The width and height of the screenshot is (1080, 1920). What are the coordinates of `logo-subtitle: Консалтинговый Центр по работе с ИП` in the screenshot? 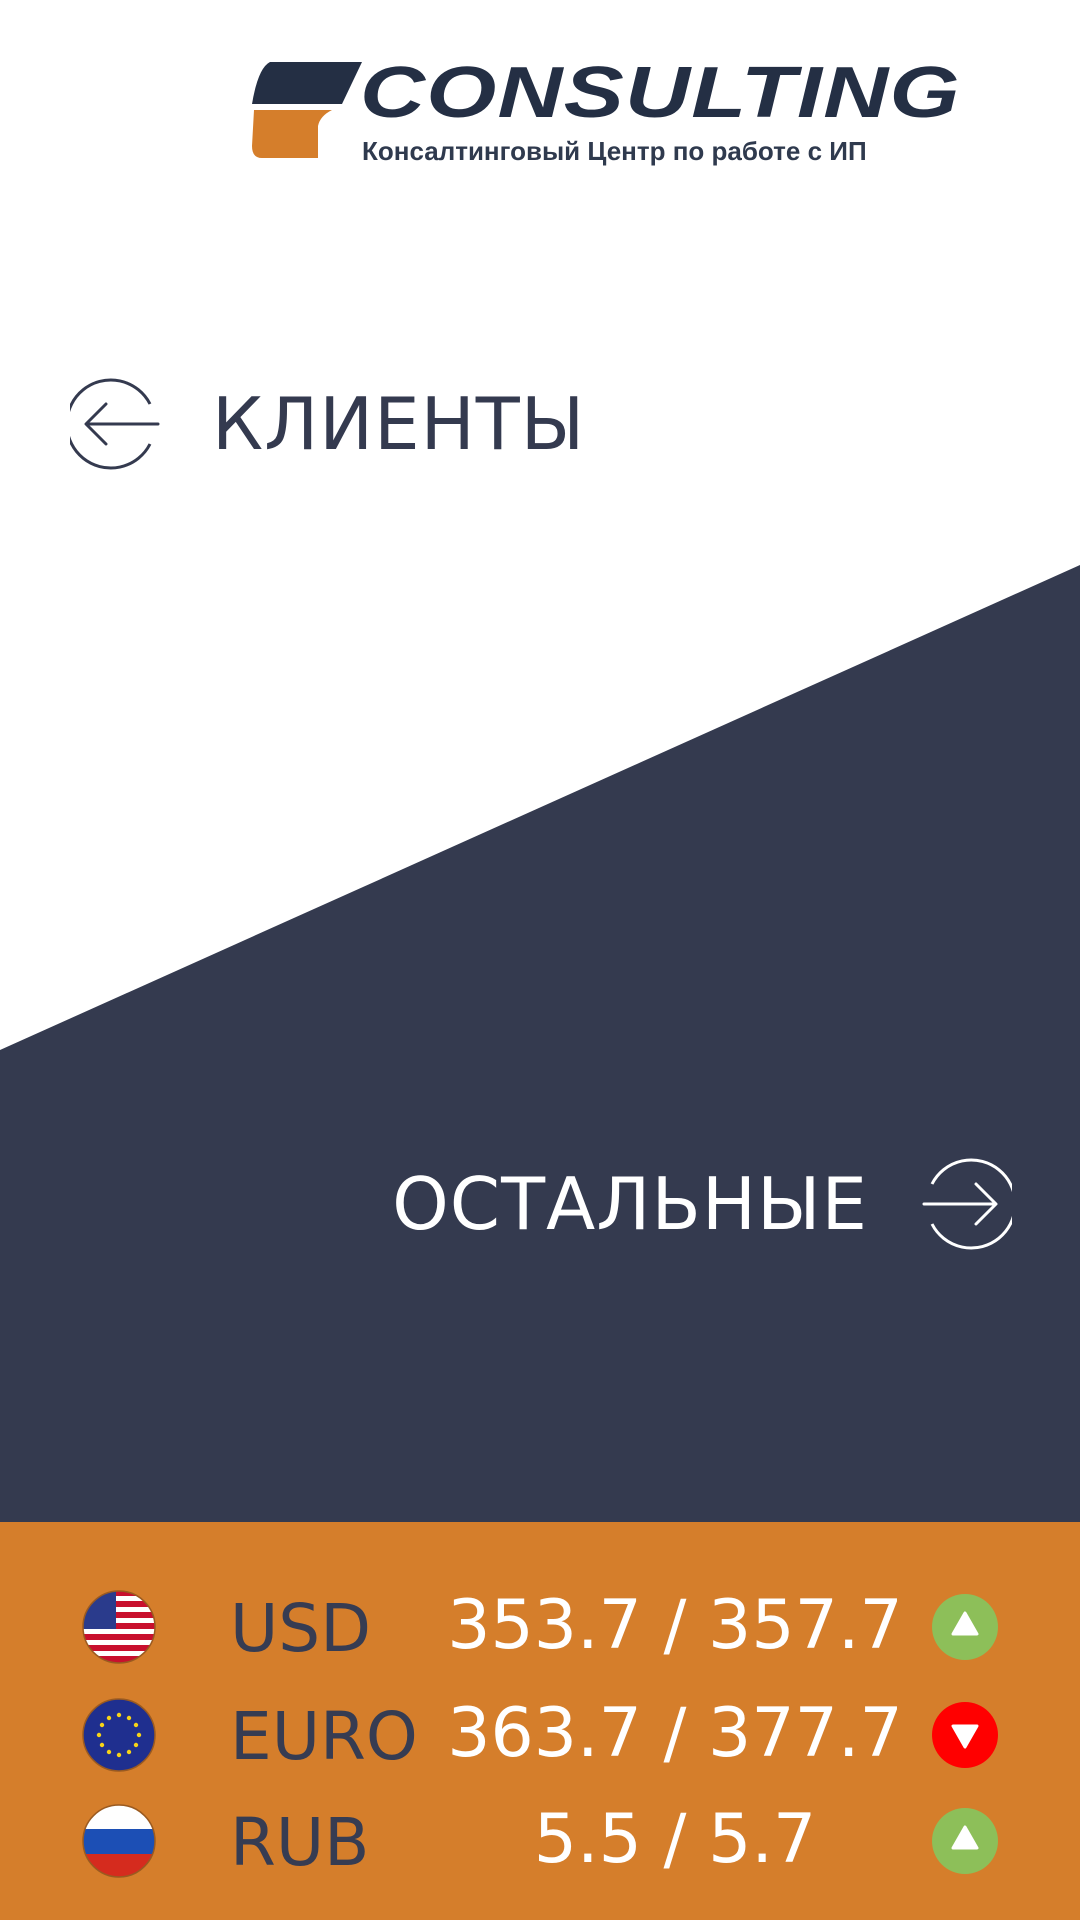 It's located at (614, 151).